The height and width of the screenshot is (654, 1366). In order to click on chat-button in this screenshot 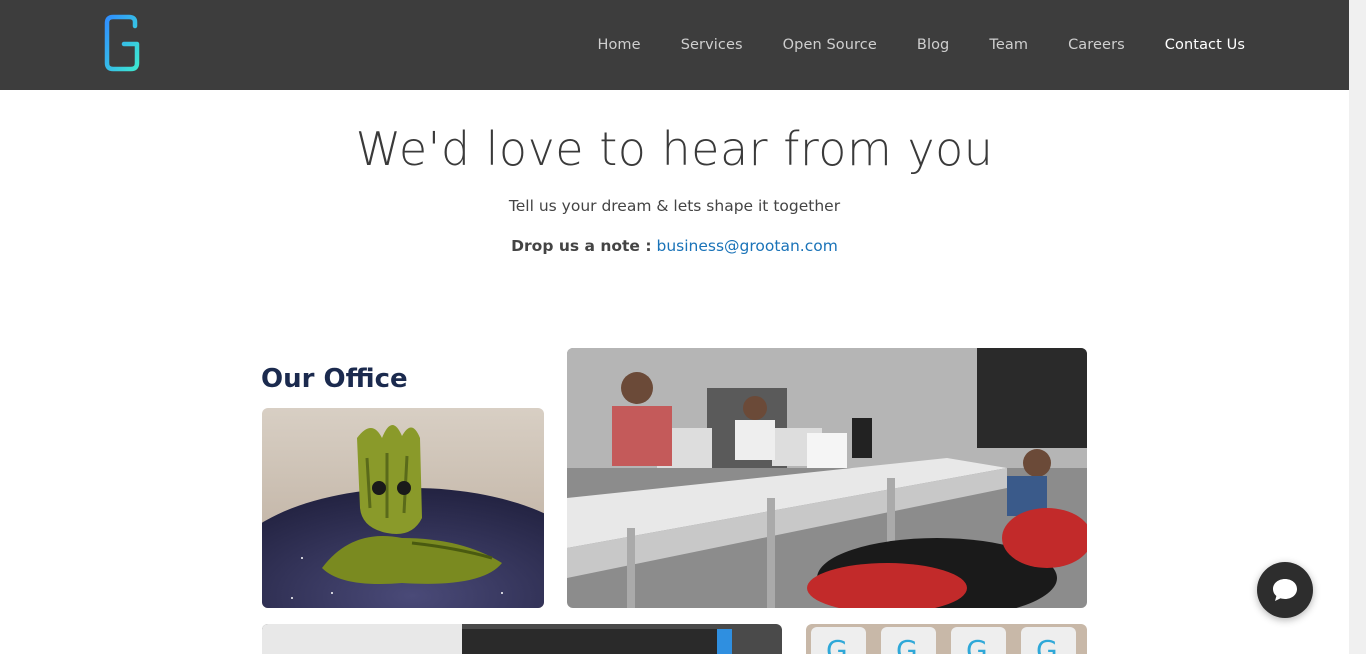, I will do `click(1285, 590)`.